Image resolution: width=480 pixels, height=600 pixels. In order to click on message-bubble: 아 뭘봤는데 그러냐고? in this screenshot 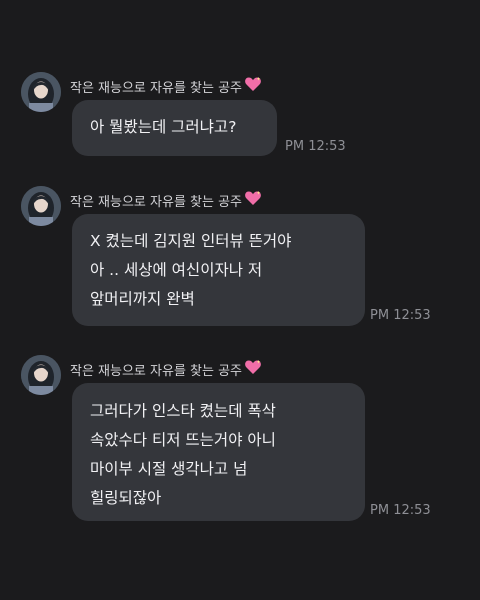, I will do `click(174, 128)`.